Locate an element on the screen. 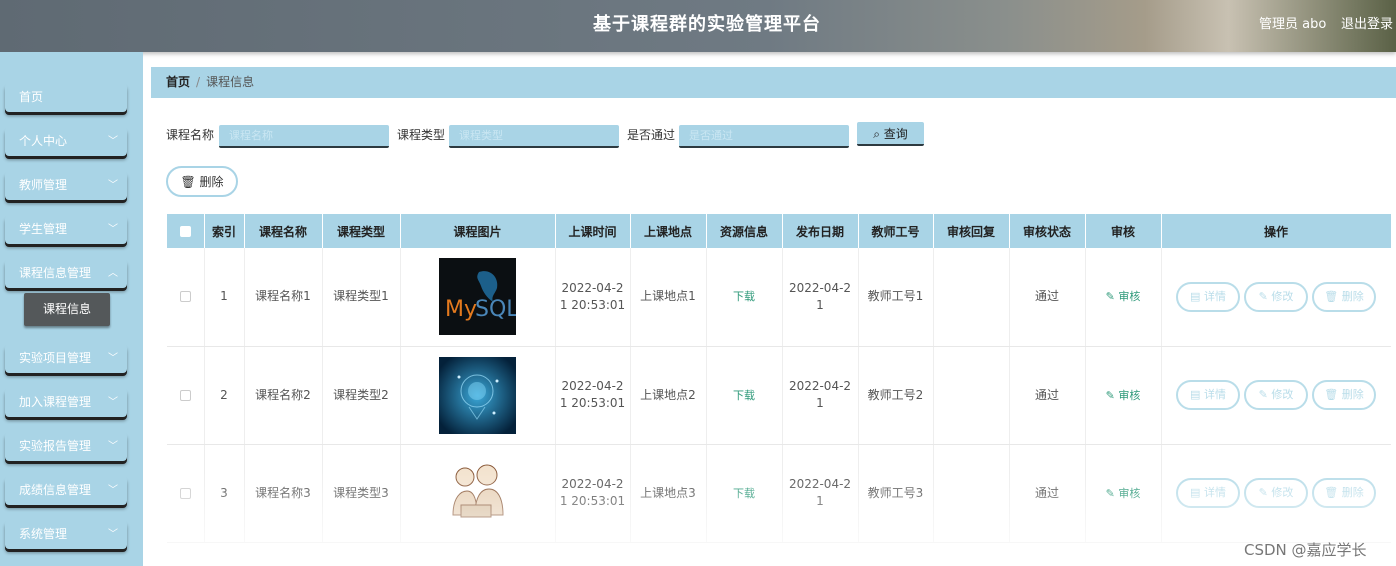 The width and height of the screenshot is (1396, 566). column-header: 资源信息 is located at coordinates (744, 231).